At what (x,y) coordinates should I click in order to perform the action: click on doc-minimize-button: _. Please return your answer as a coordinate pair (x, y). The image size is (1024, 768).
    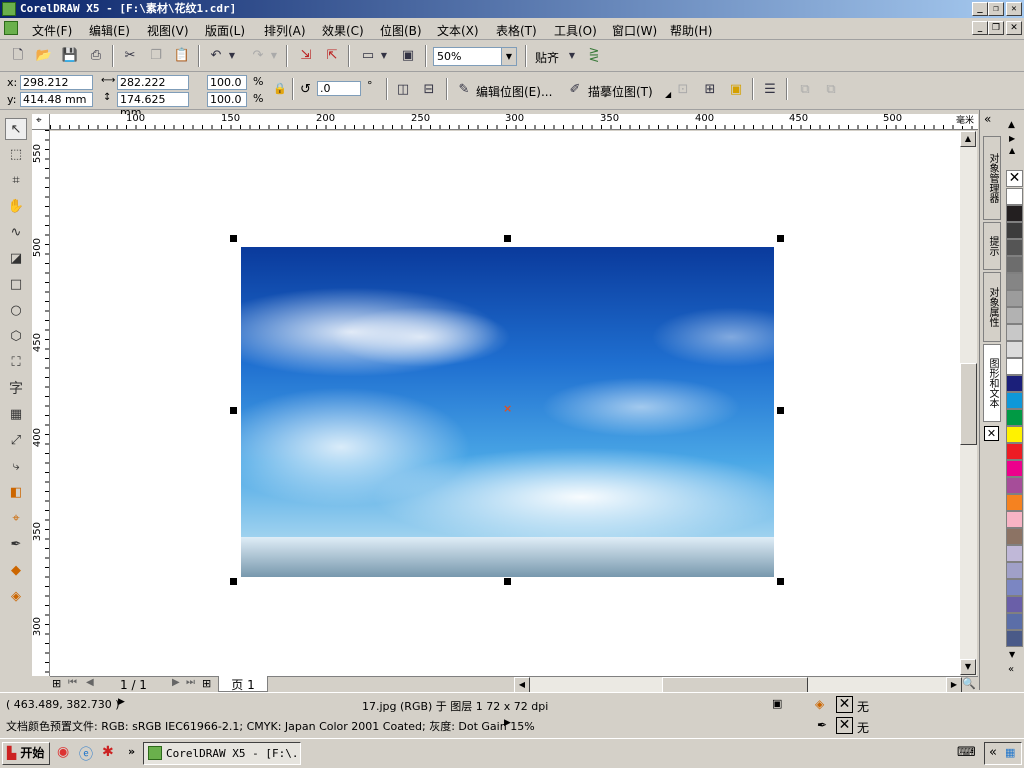
    Looking at the image, I should click on (980, 28).